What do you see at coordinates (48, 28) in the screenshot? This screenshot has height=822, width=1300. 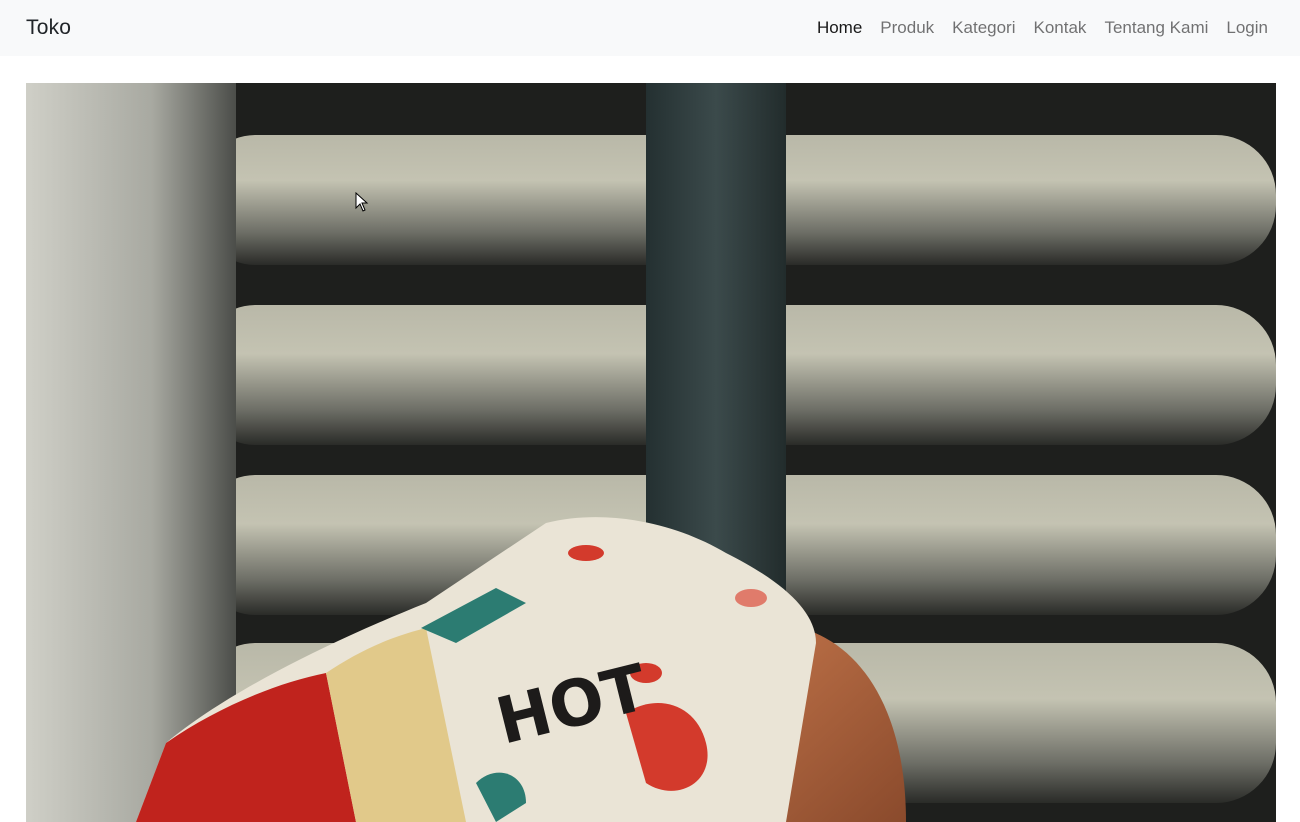 I see `brand-link: Toko` at bounding box center [48, 28].